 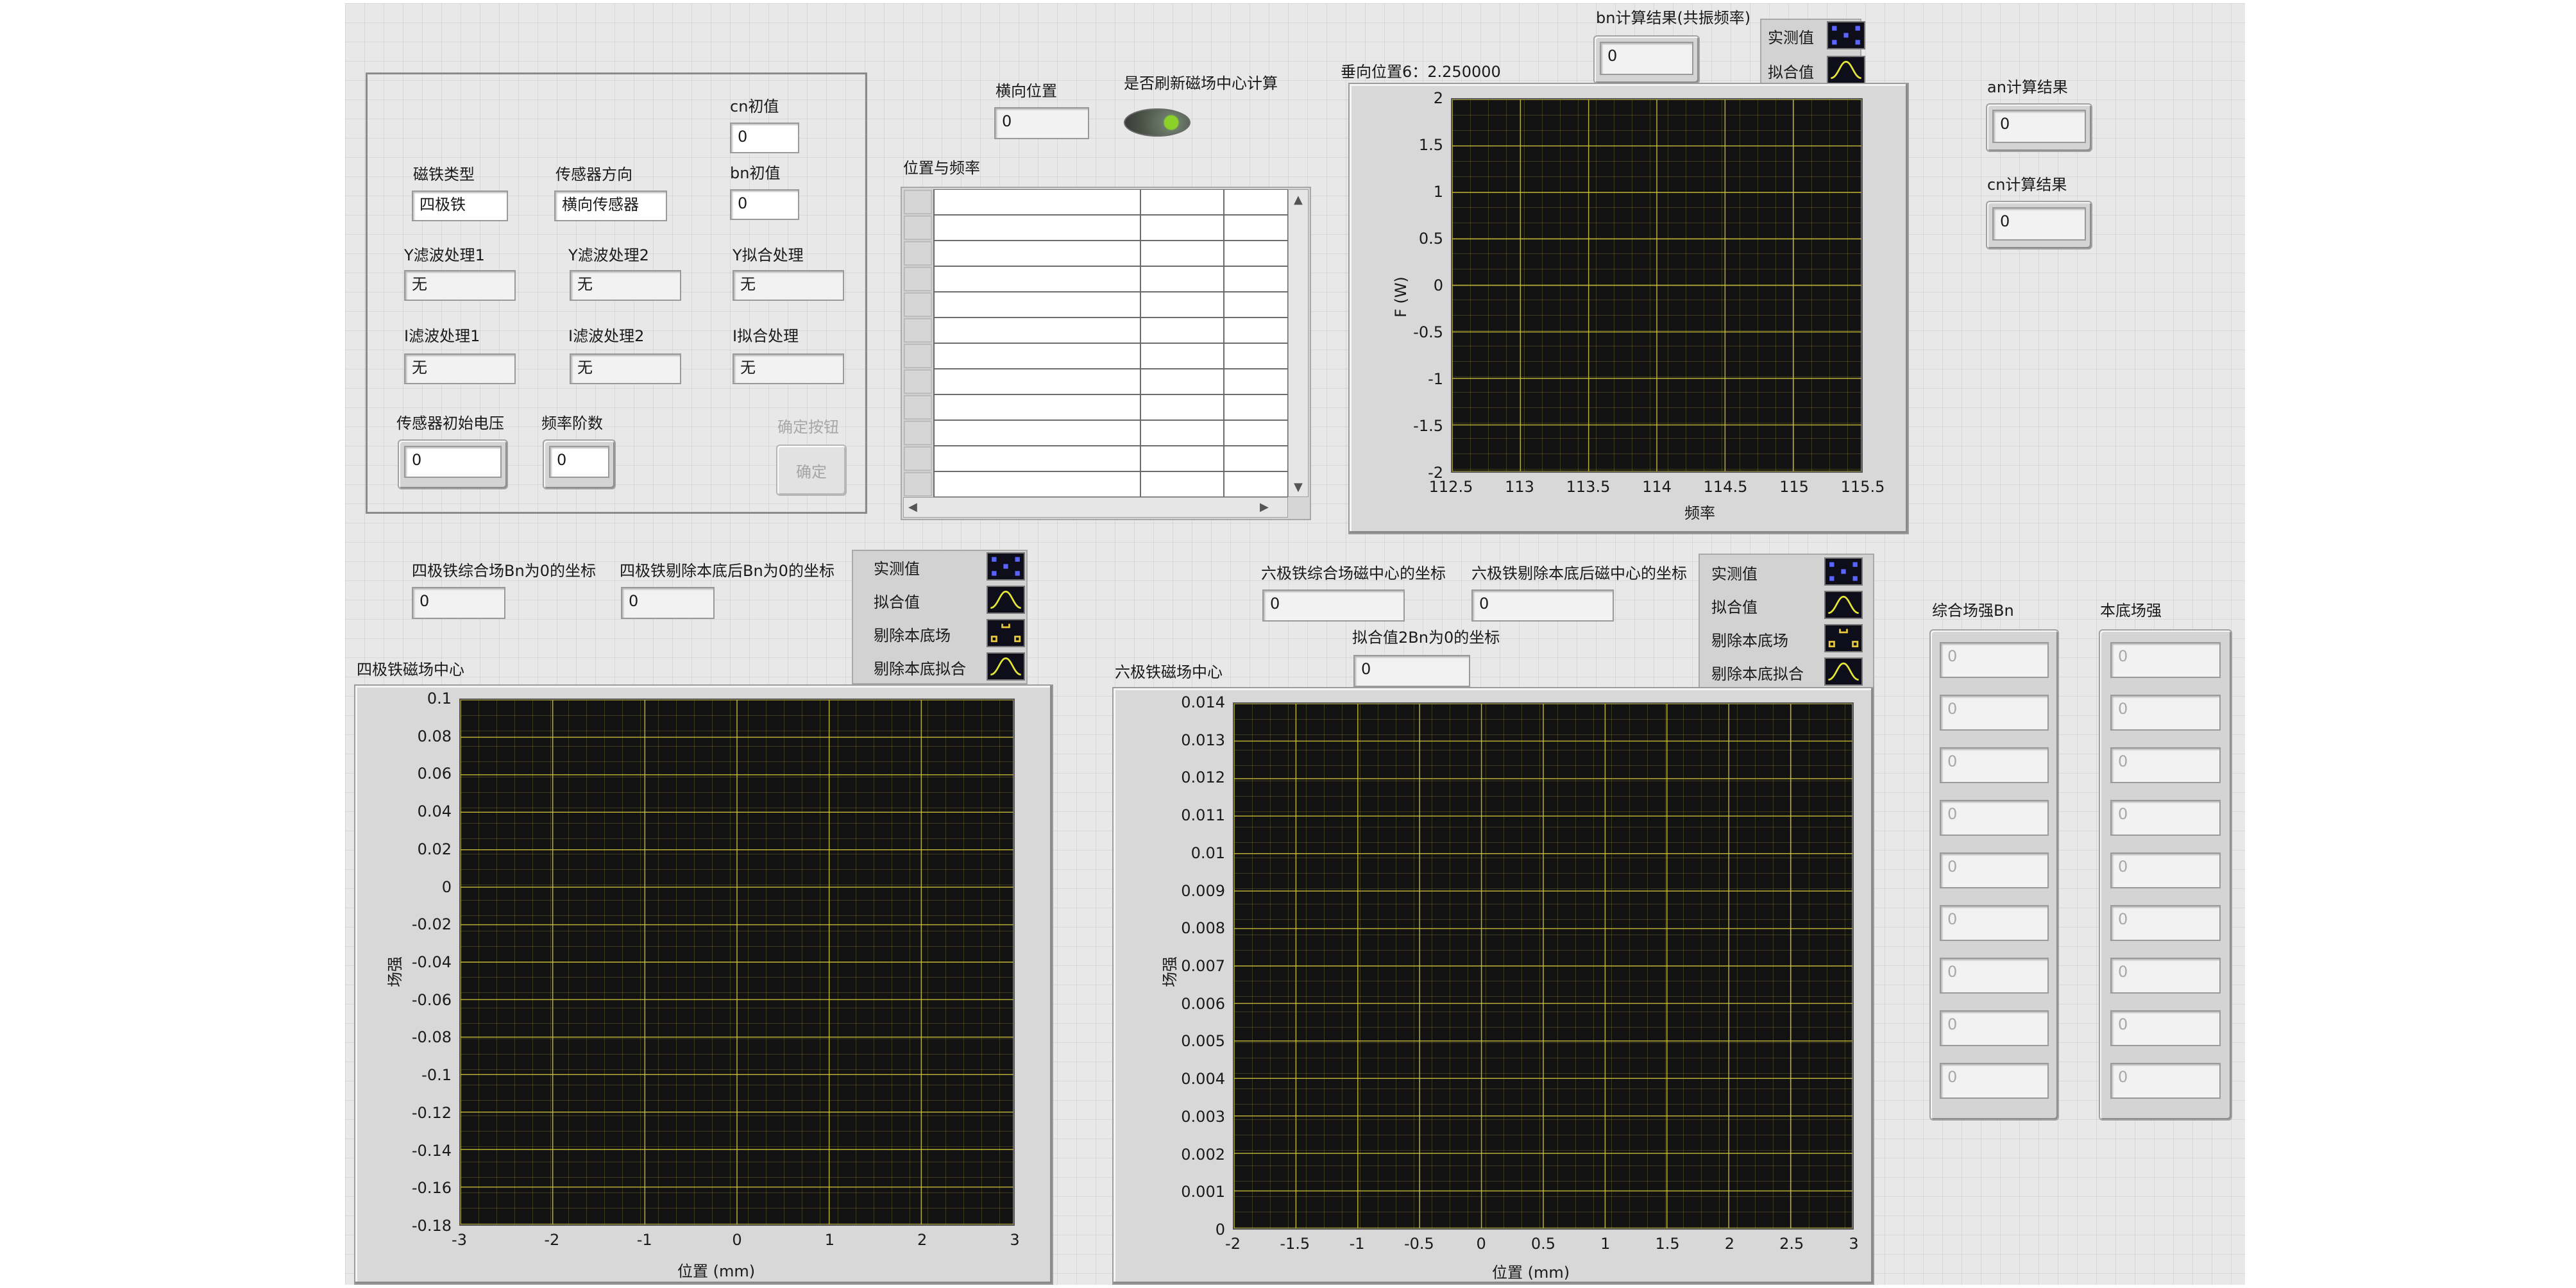 I want to click on i-filter2-select: 无, so click(x=625, y=368).